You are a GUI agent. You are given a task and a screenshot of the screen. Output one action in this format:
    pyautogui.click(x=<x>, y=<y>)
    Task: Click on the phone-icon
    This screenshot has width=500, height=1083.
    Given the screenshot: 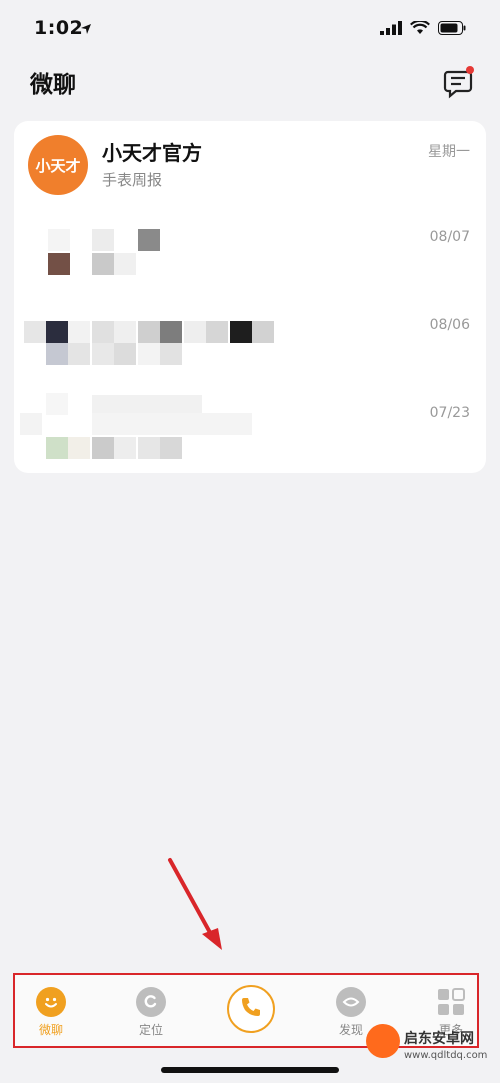 What is the action you would take?
    pyautogui.click(x=251, y=1009)
    